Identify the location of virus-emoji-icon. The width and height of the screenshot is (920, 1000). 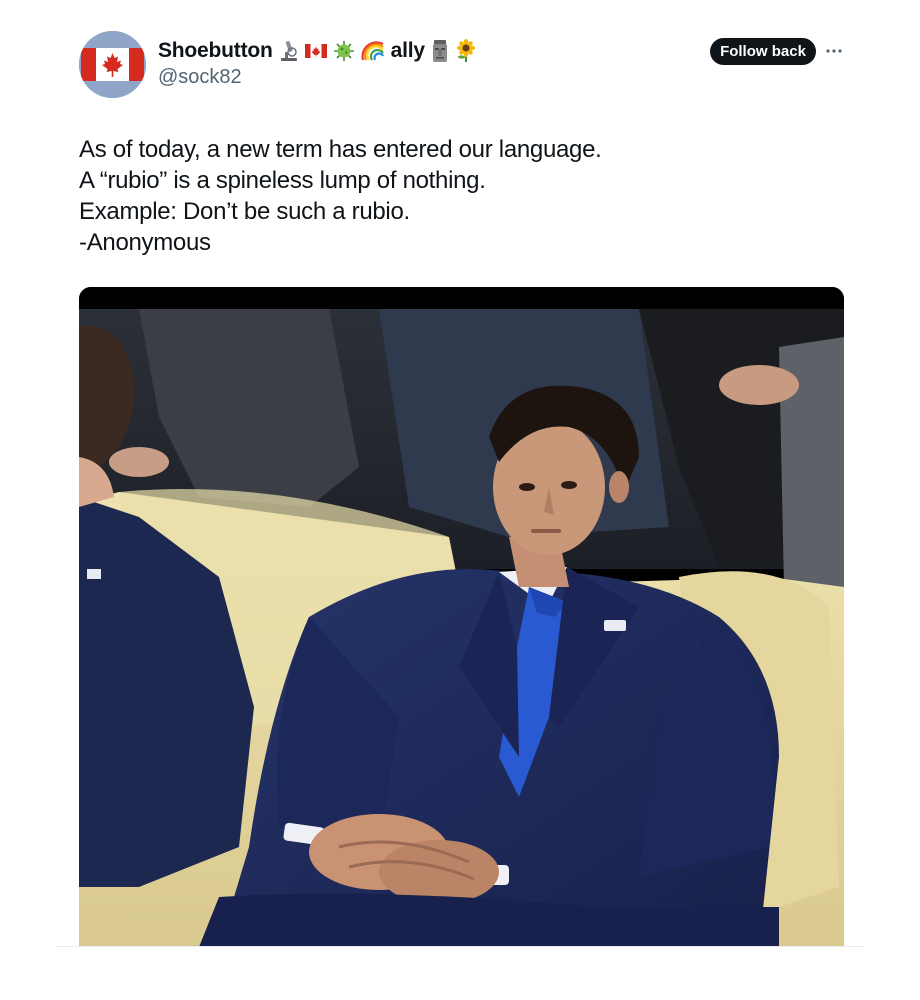
(344, 51).